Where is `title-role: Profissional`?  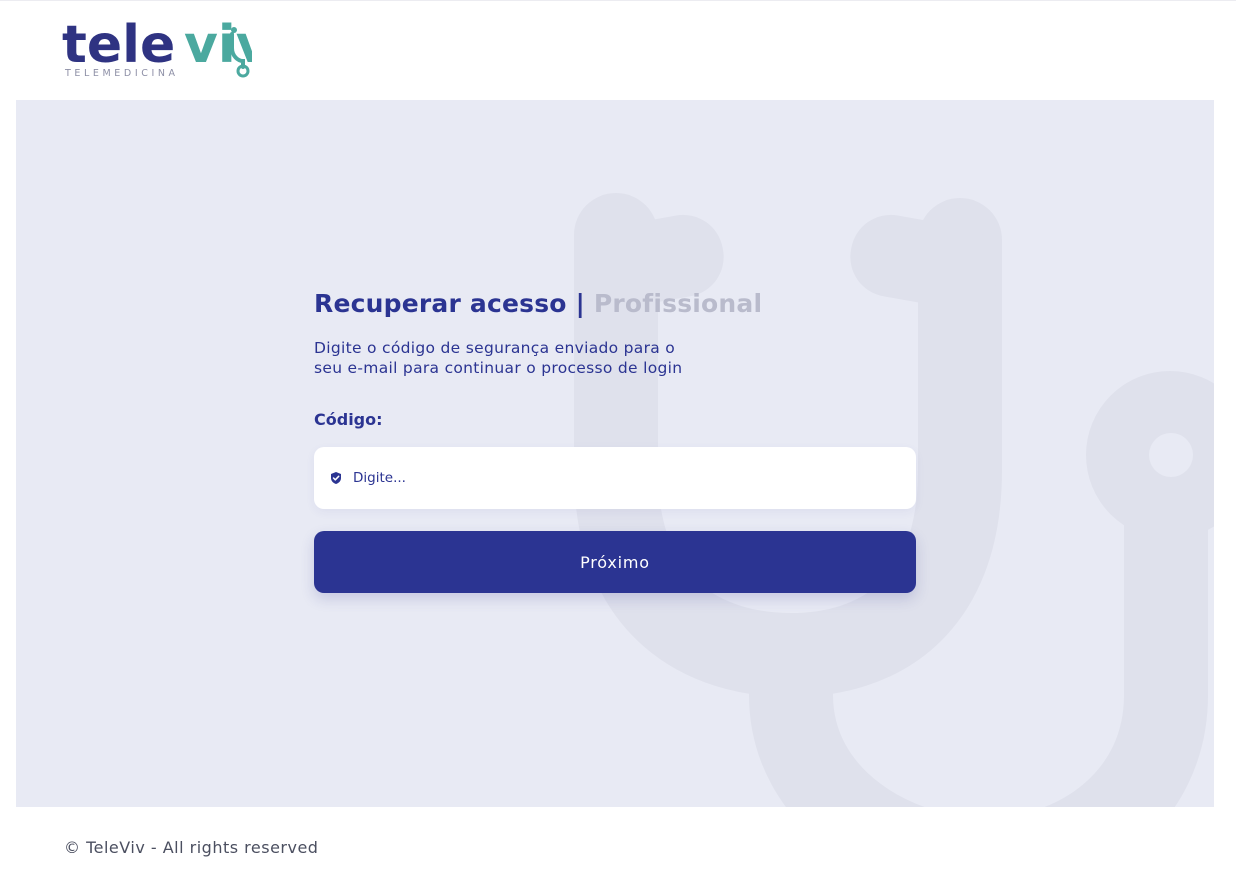
title-role: Profissional is located at coordinates (678, 303).